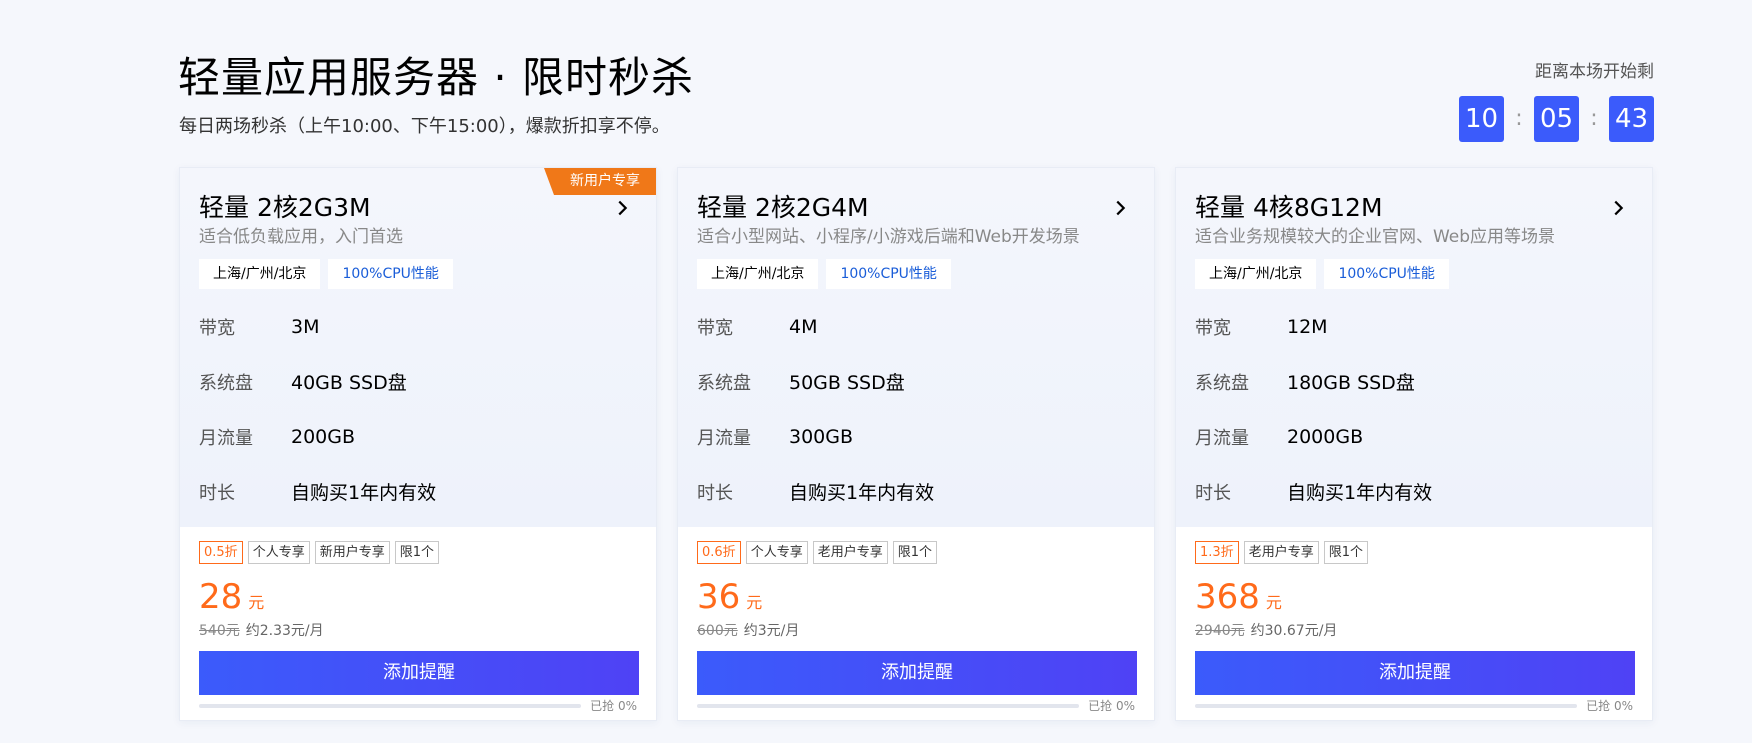 This screenshot has width=1752, height=743. Describe the element at coordinates (719, 597) in the screenshot. I see `price: 36` at that location.